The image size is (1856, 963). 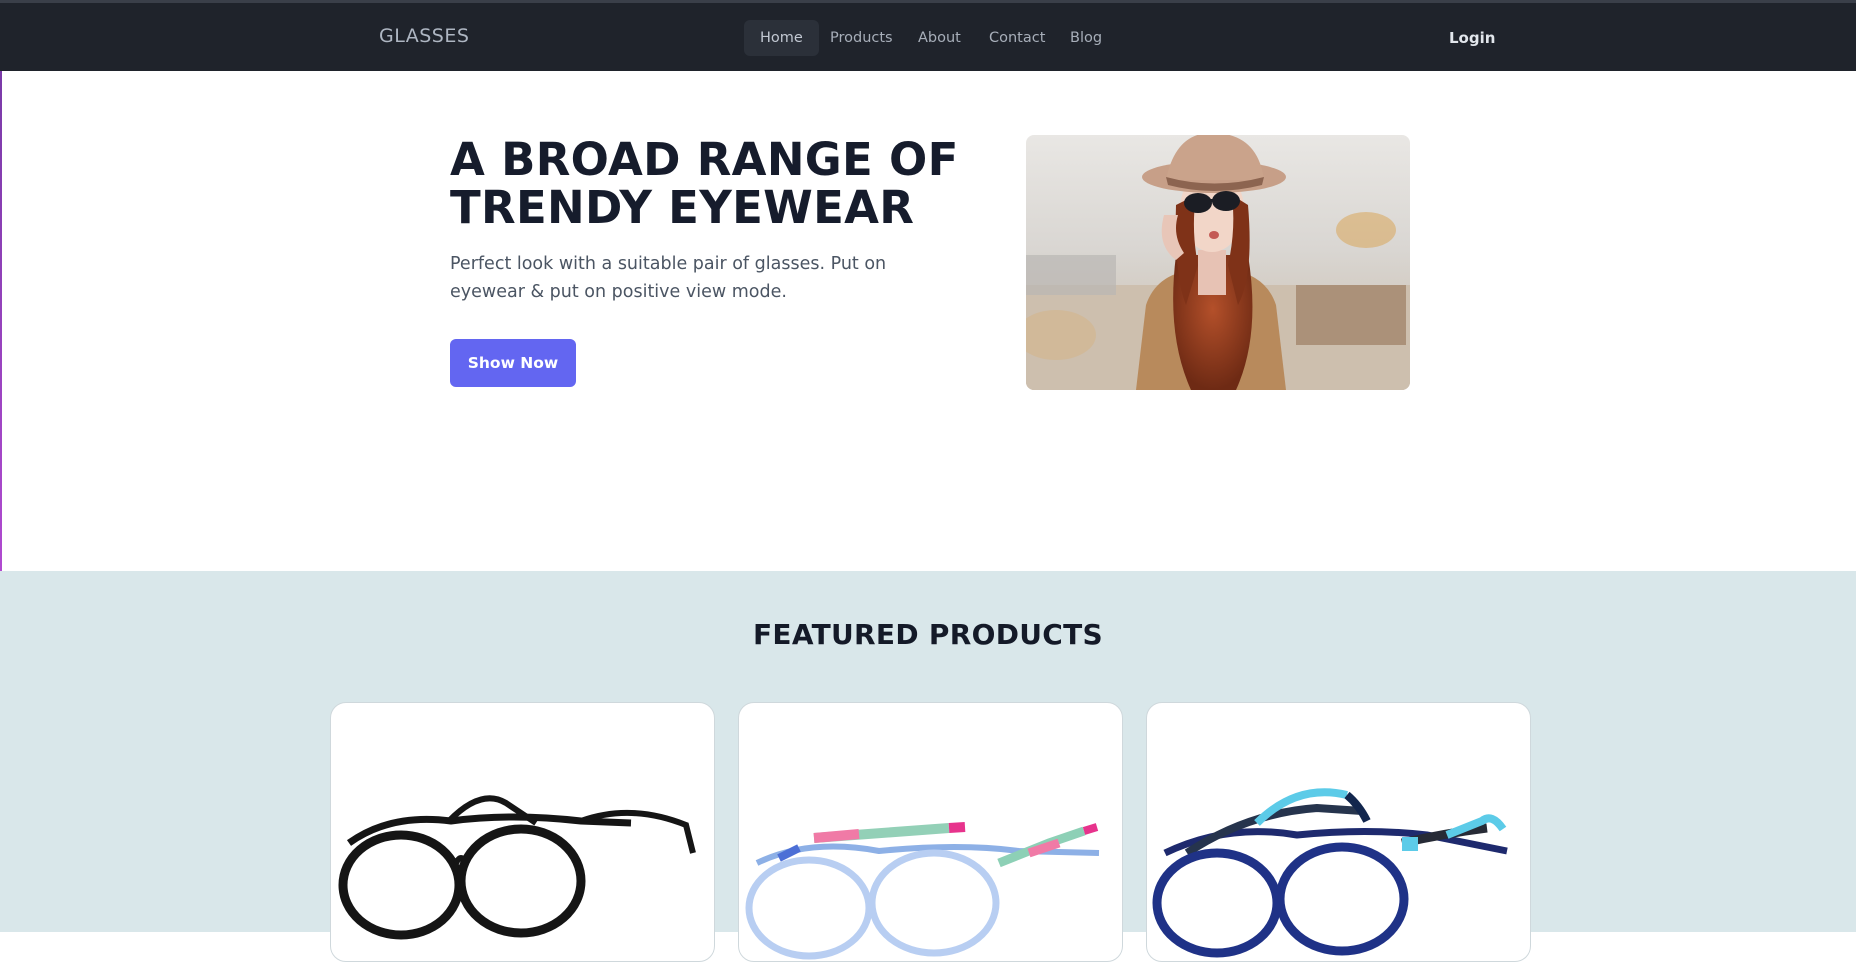 I want to click on brand-logo: GLASSES, so click(x=424, y=36).